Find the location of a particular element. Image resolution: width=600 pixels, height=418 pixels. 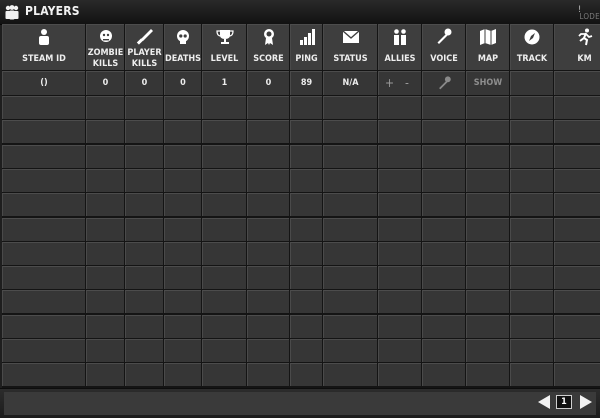

header-label: VOICE is located at coordinates (444, 59).